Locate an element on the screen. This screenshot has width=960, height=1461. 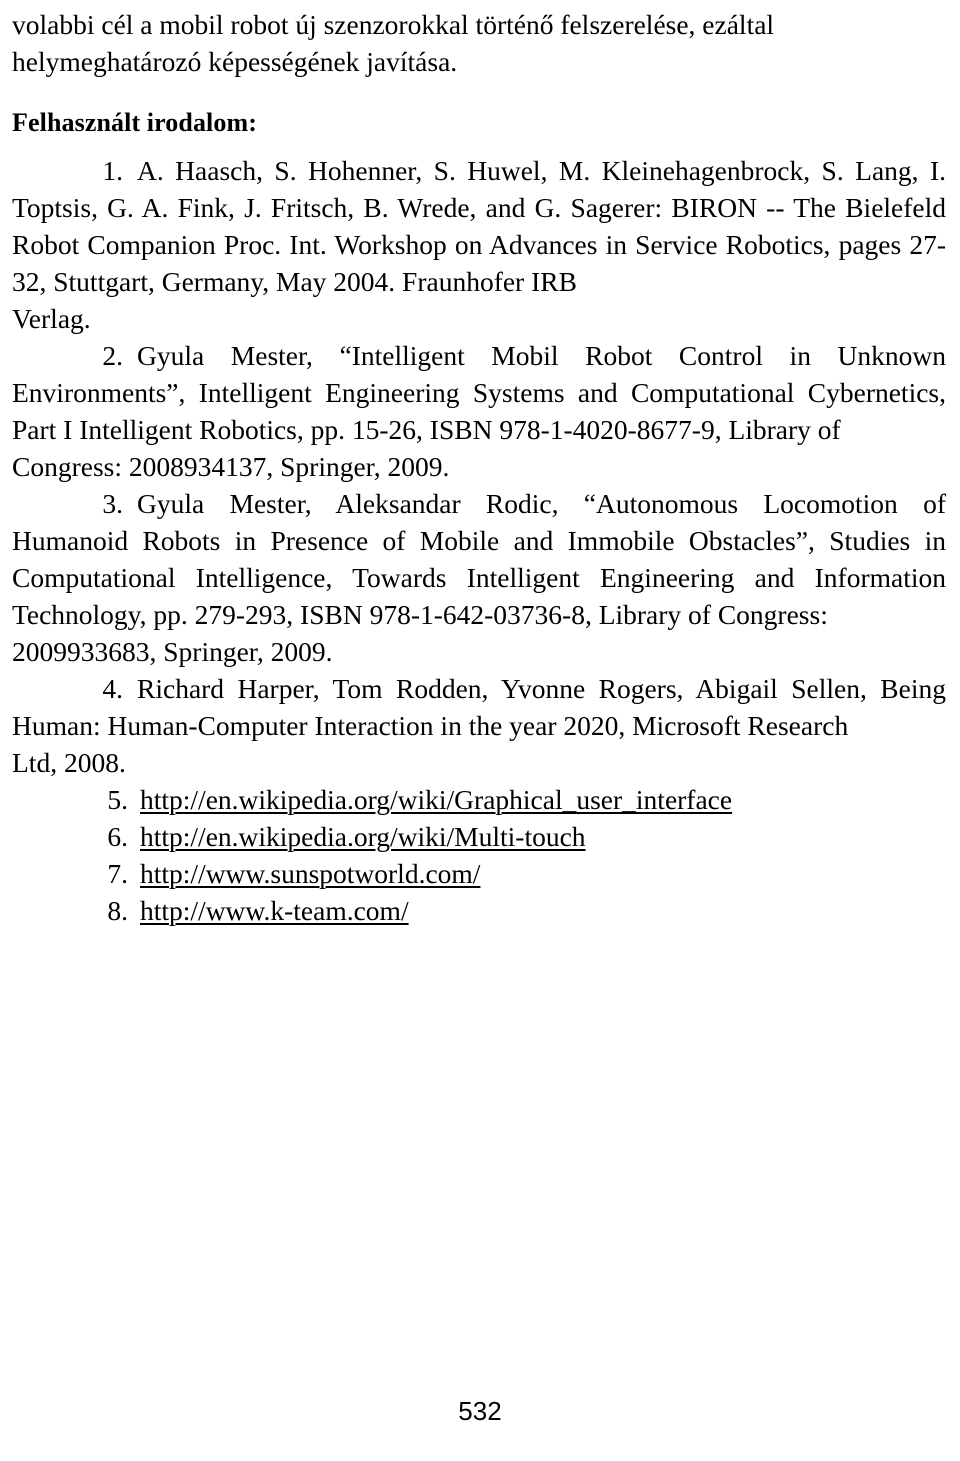
reference-link: http://en.wikipedia.org/wiki/Multi-touch is located at coordinates (363, 836).